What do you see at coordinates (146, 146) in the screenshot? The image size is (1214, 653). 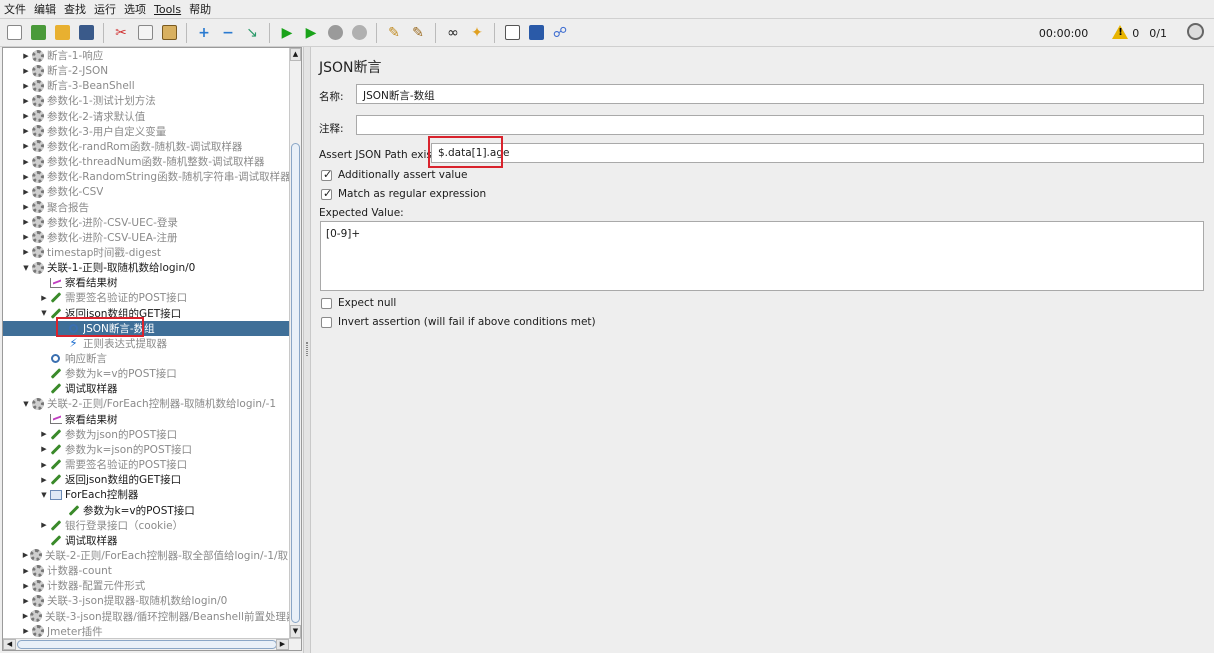 I see `tree-node: ▶ 参数化-randRom函数-随机数-调试取样器` at bounding box center [146, 146].